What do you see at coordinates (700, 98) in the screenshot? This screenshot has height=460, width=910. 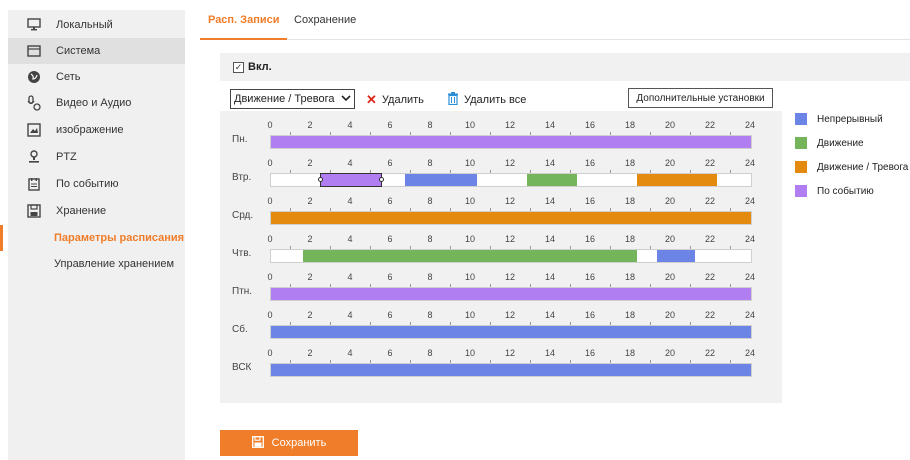 I see `advanced-settings-button: Дополнительные установки` at bounding box center [700, 98].